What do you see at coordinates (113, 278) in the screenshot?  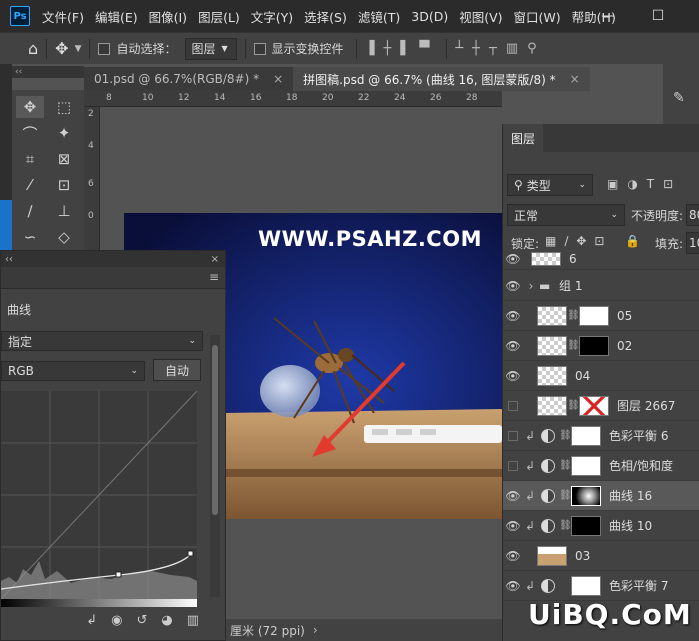 I see `panel-tab-strip: ≡` at bounding box center [113, 278].